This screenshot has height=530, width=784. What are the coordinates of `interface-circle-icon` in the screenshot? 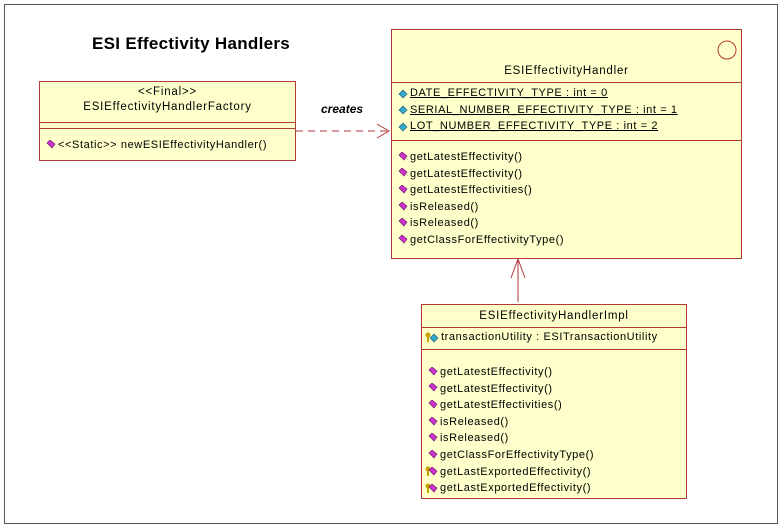 It's located at (727, 50).